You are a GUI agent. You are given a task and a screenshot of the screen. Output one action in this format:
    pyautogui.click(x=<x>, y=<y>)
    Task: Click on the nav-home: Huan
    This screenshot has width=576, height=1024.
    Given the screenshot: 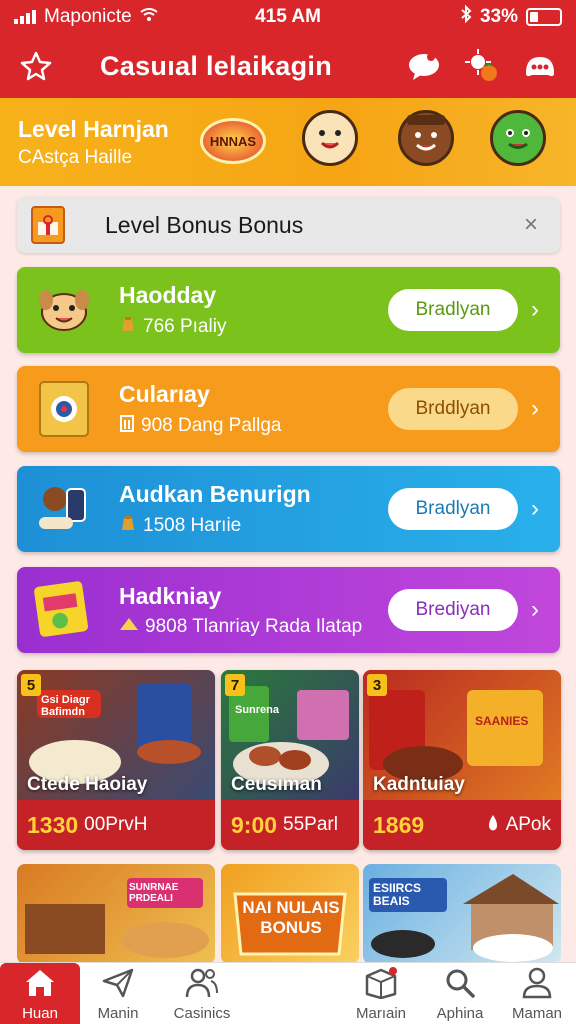 What is the action you would take?
    pyautogui.click(x=40, y=993)
    